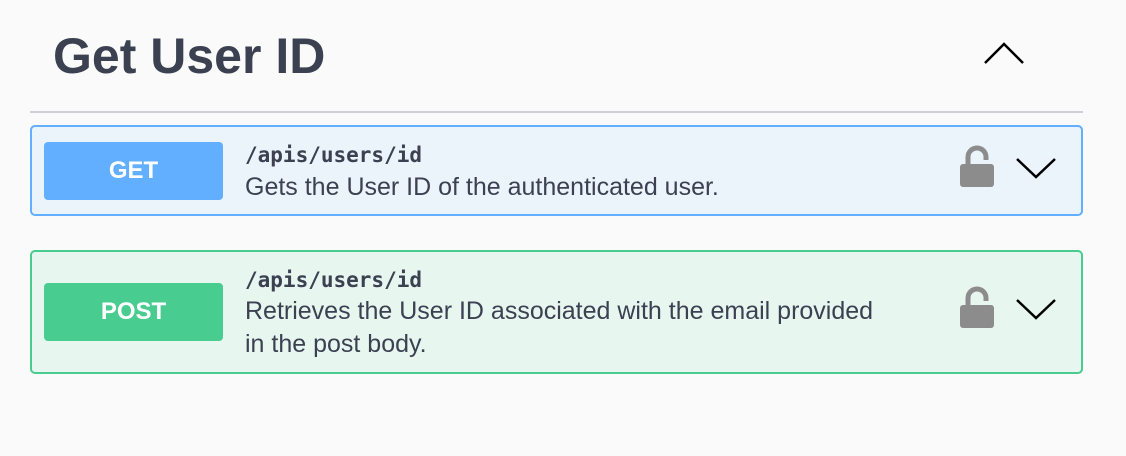  I want to click on section-title: Get User ID, so click(189, 56).